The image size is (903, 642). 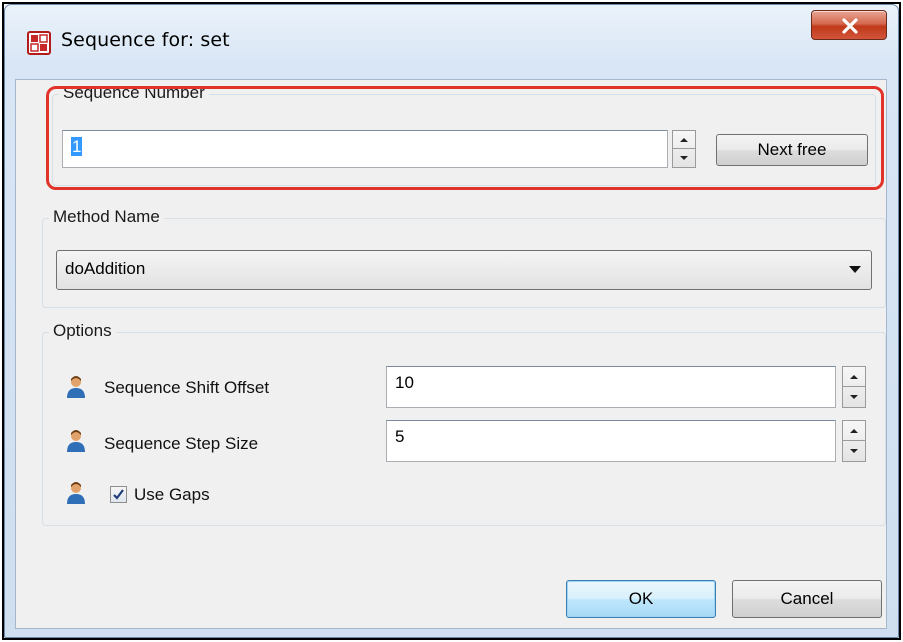 I want to click on sequence-number-legend: Sequence Number, so click(x=134, y=93).